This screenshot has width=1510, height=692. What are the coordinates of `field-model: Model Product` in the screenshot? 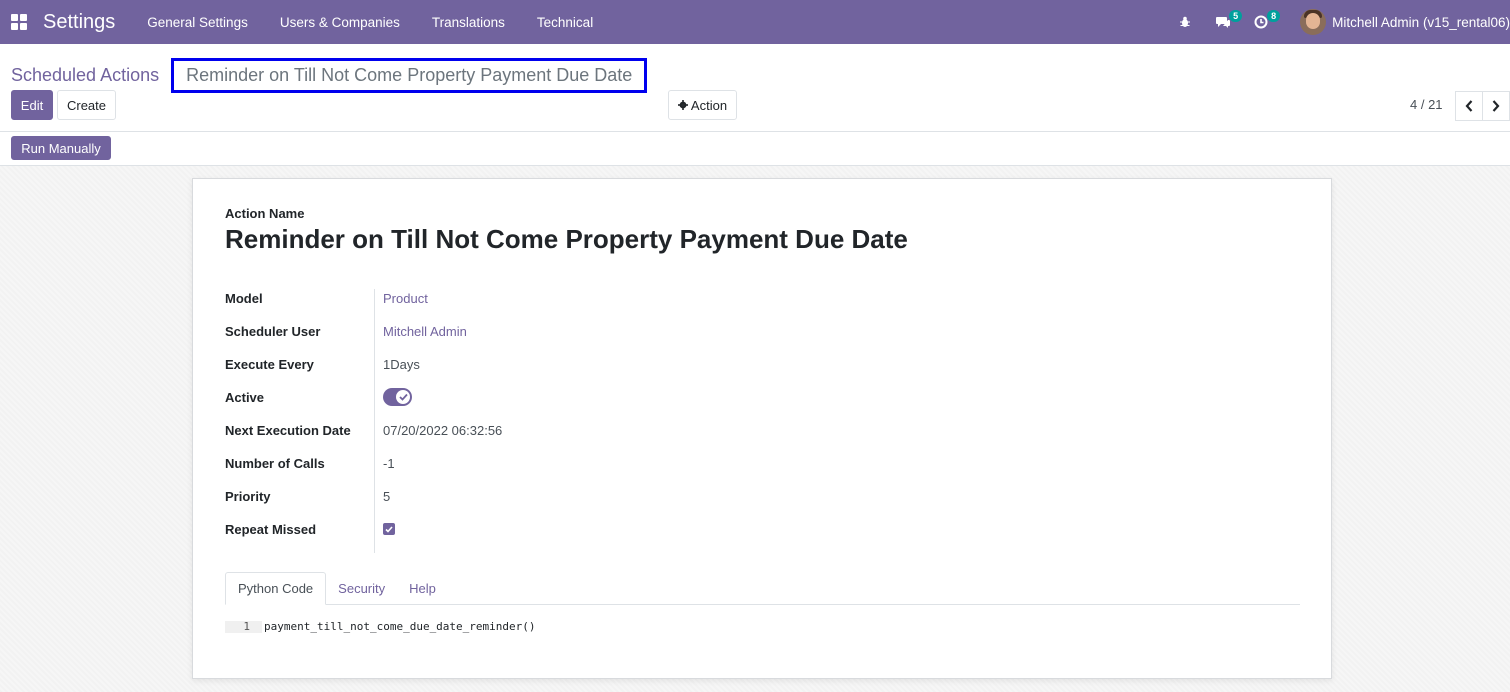 It's located at (525, 298).